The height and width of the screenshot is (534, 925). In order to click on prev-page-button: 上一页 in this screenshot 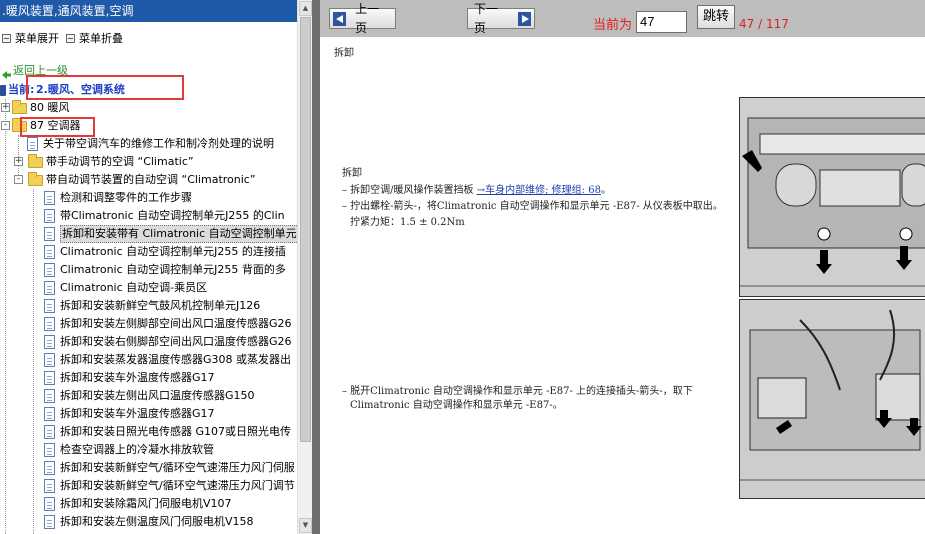, I will do `click(362, 18)`.